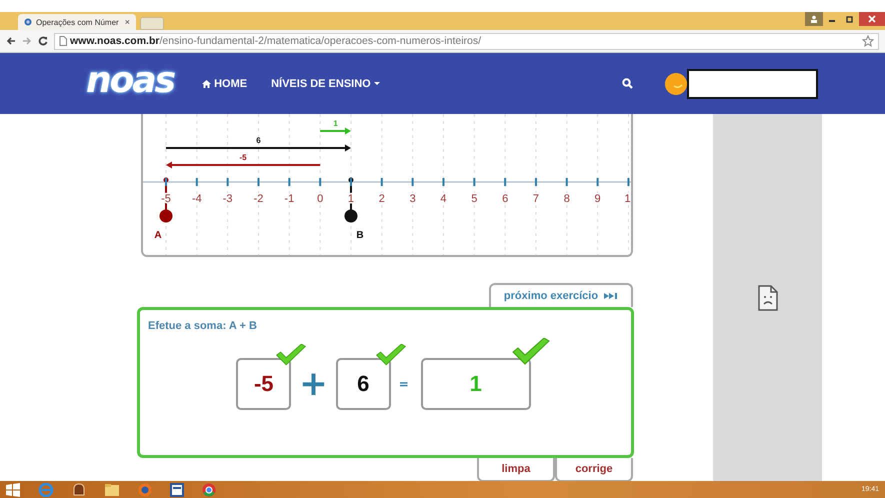 Image resolution: width=885 pixels, height=498 pixels. I want to click on globe-icon, so click(28, 22).